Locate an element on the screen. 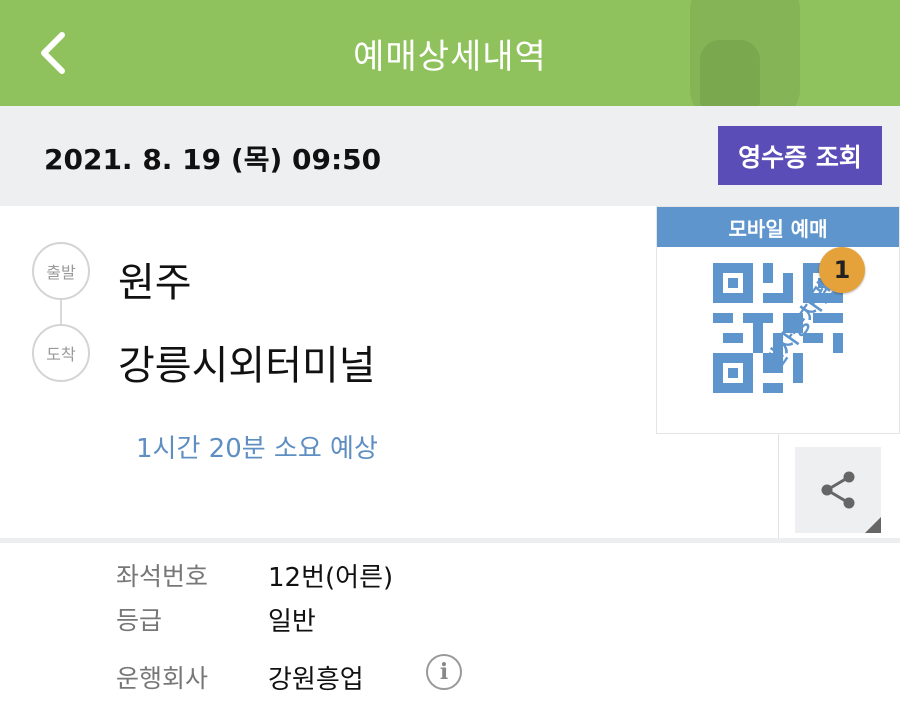  departure-badge: 출발 is located at coordinates (61, 271).